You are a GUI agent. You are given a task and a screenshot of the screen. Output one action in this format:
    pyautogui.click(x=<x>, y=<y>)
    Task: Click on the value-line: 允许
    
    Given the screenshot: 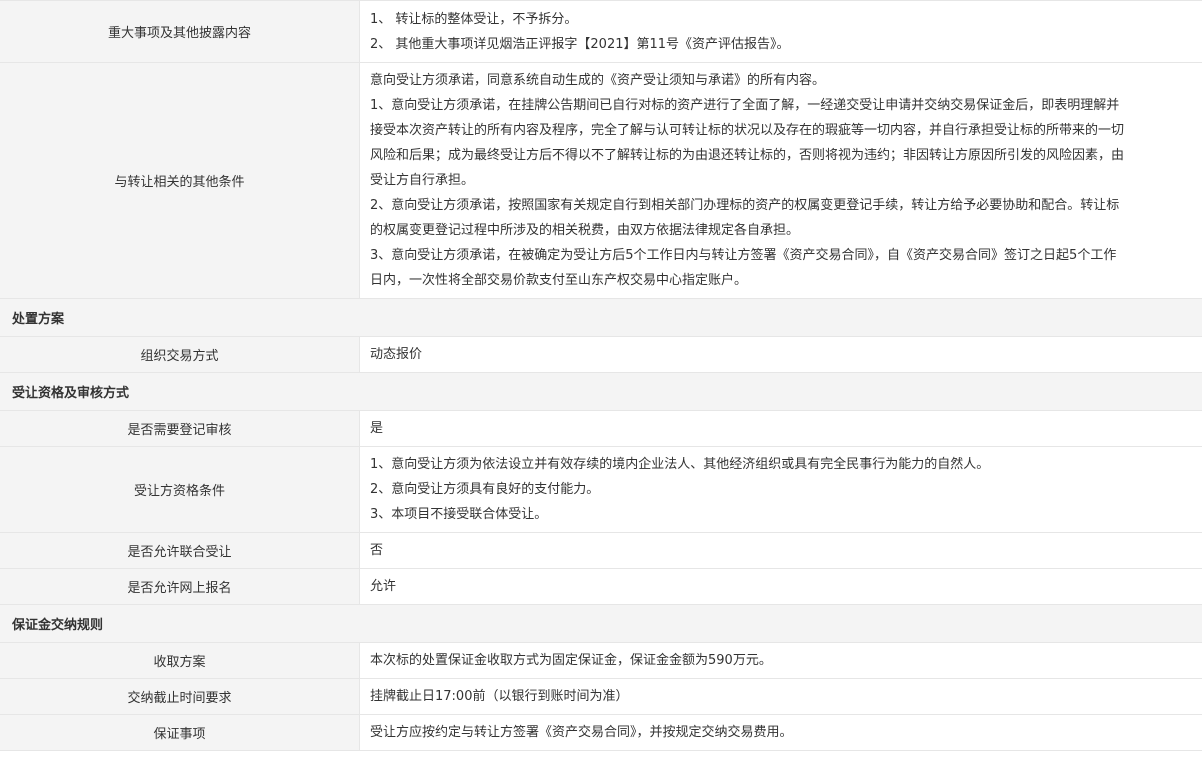 What is the action you would take?
    pyautogui.click(x=383, y=586)
    